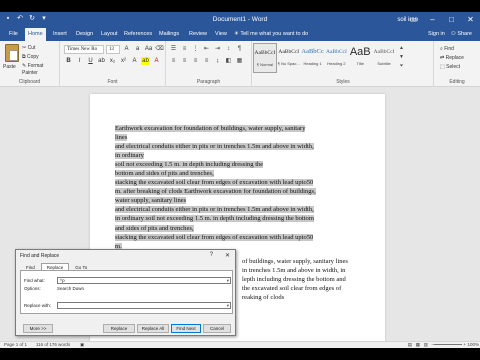 The height and width of the screenshot is (360, 480). What do you see at coordinates (337, 58) in the screenshot?
I see `style-heading-2: AaBbCcI Heading 2` at bounding box center [337, 58].